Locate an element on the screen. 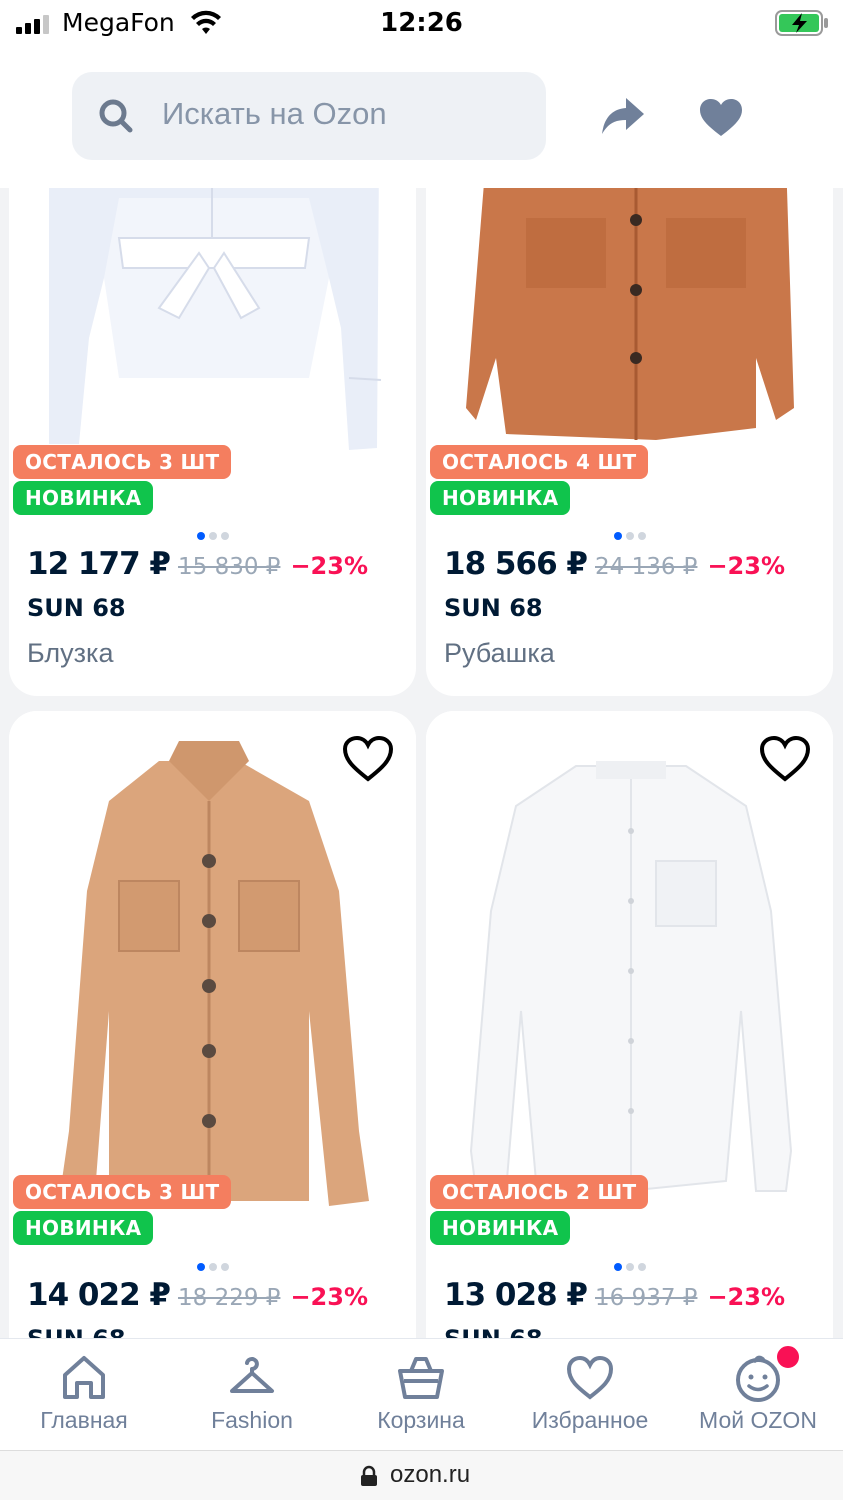 This screenshot has width=843, height=1500. old-price: 18 229 ₽ is located at coordinates (229, 1298).